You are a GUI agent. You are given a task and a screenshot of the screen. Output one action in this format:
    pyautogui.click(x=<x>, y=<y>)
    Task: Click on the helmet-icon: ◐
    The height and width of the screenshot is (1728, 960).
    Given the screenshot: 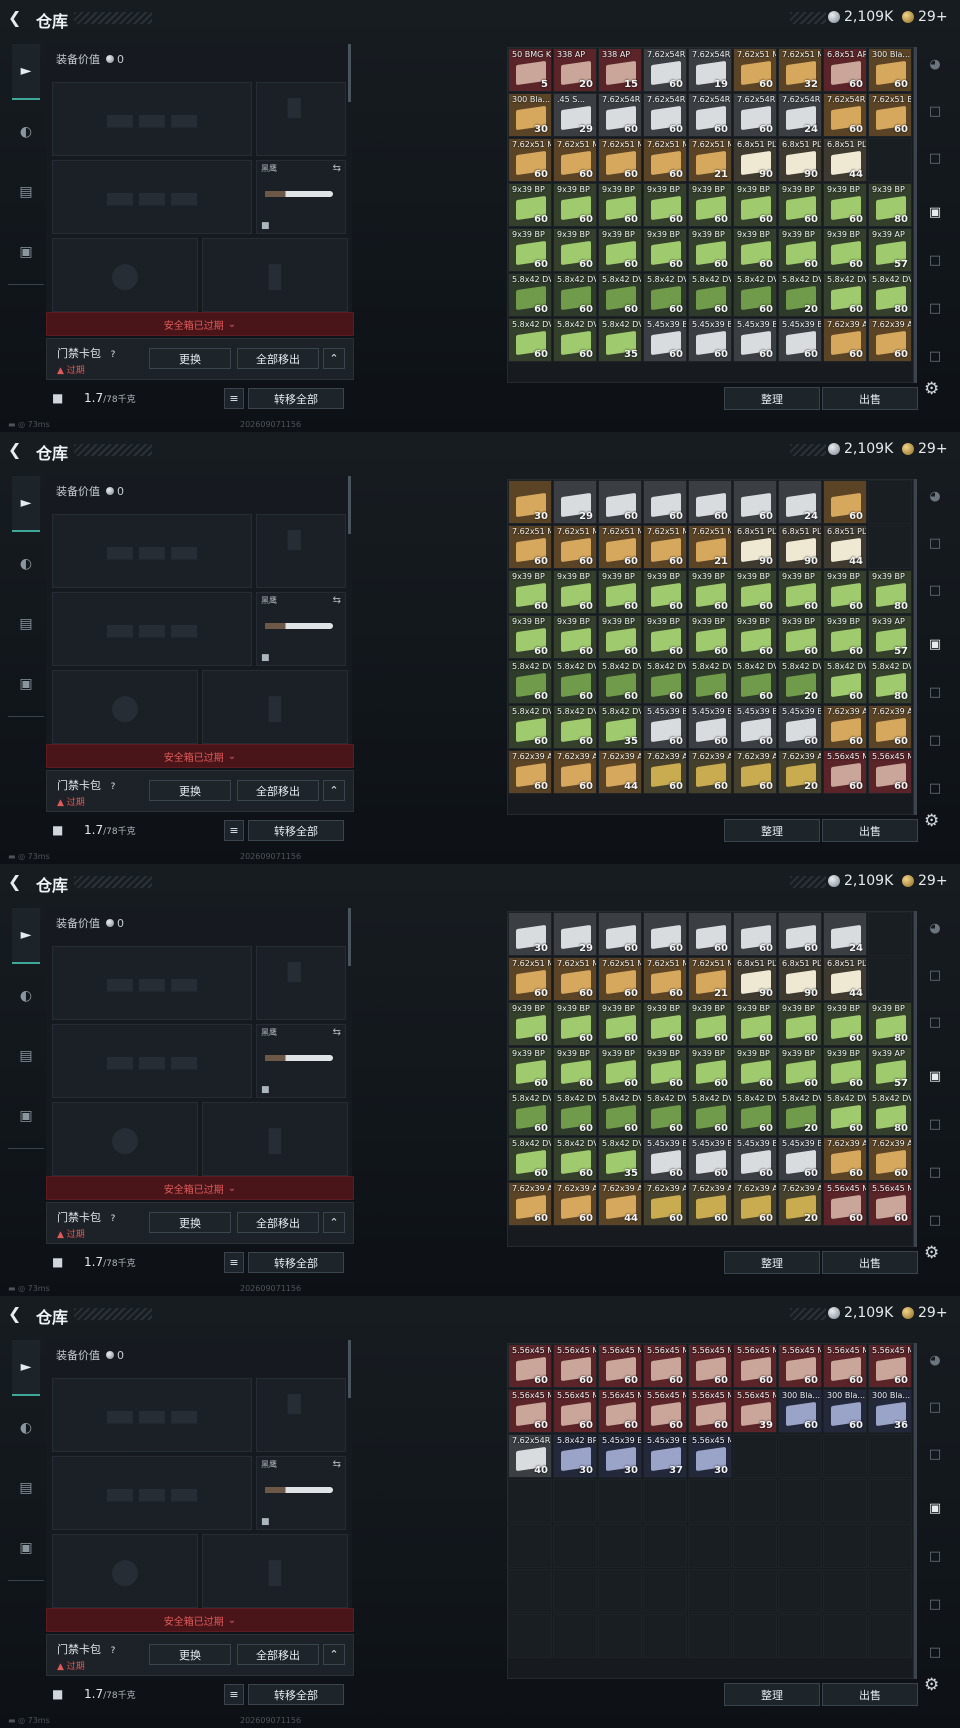 What is the action you would take?
    pyautogui.click(x=26, y=564)
    